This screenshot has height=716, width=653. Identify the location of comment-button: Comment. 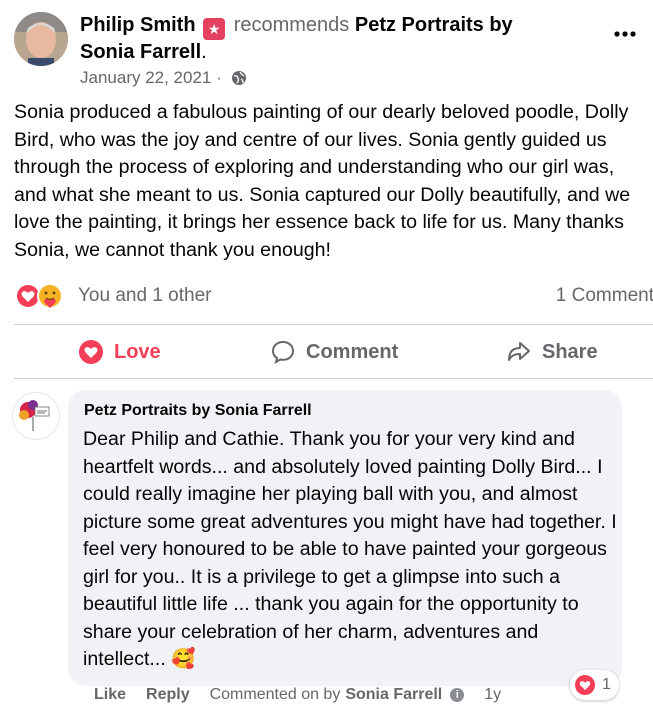
(334, 352).